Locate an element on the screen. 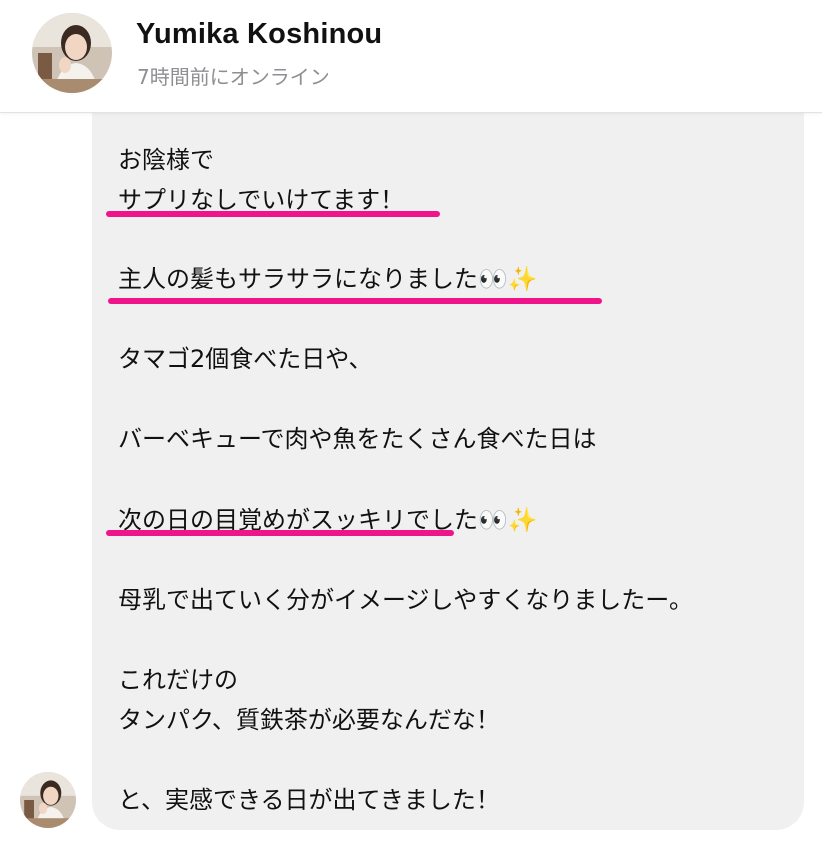 The image size is (822, 848). chat-header: Yumika Koshinou 7時間前にオンライン is located at coordinates (411, 56).